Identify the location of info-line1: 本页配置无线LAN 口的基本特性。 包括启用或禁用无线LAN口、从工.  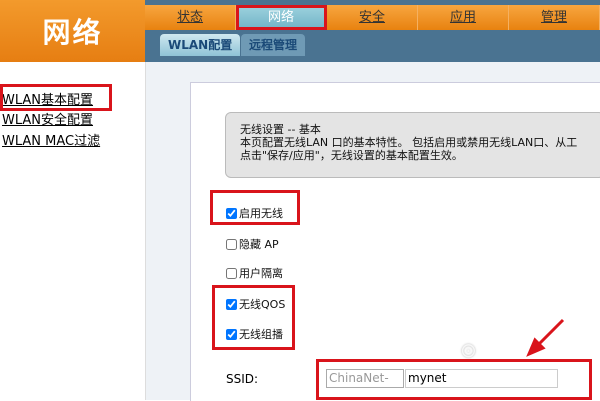
(409, 142).